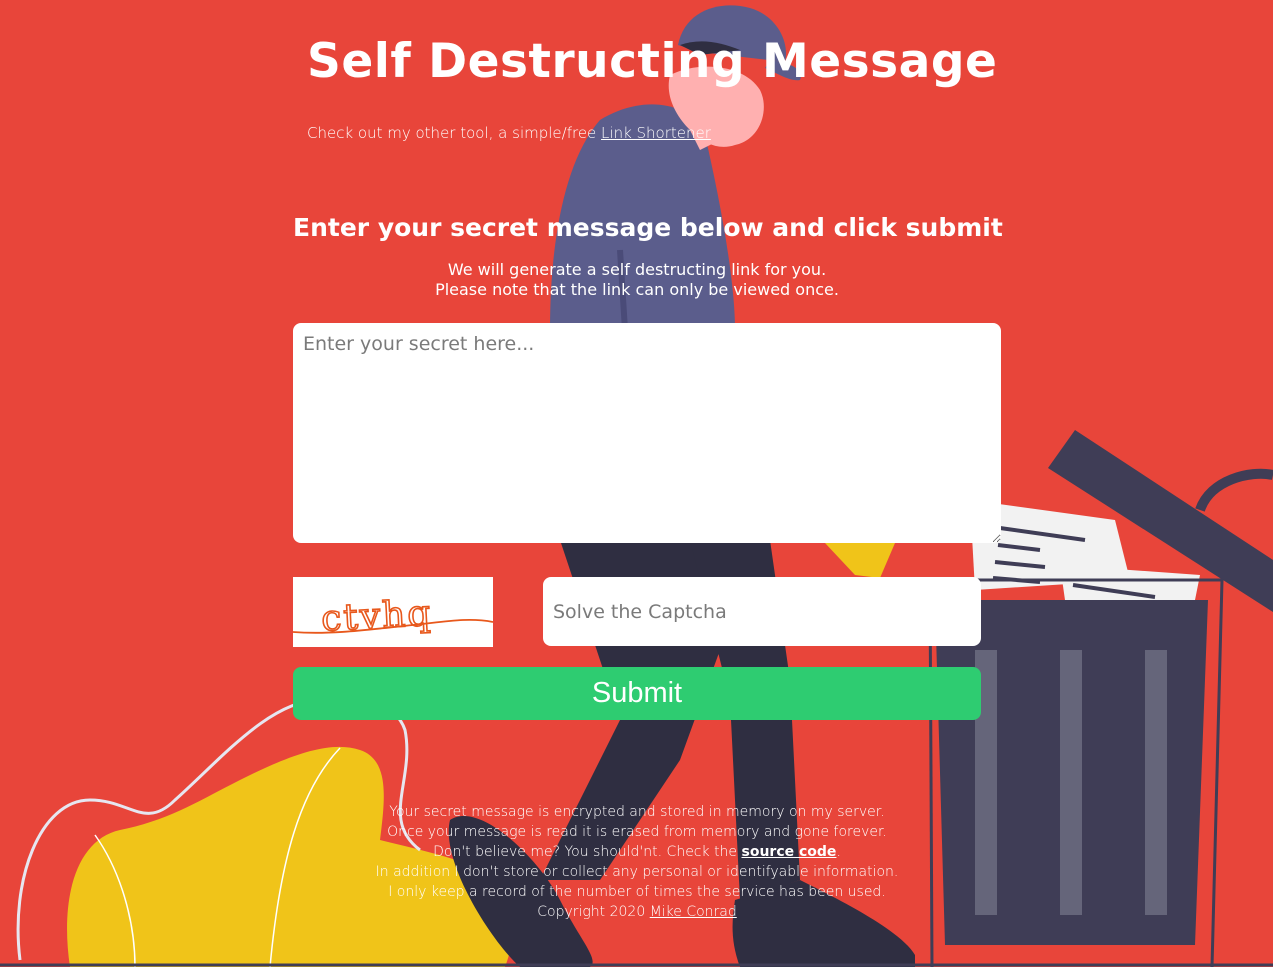 The height and width of the screenshot is (967, 1273). I want to click on link-shortener-link: Link Shortener, so click(656, 133).